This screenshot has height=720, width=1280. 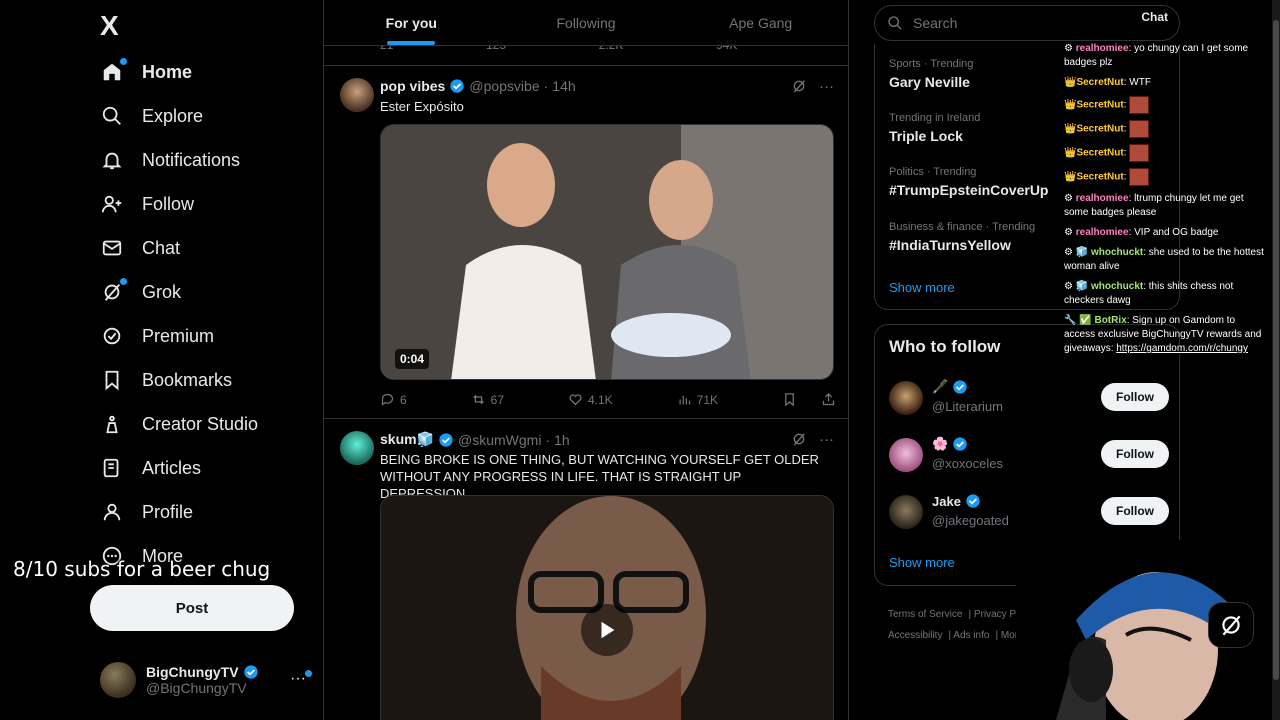 I want to click on chat-username: BotRix, so click(x=1110, y=320).